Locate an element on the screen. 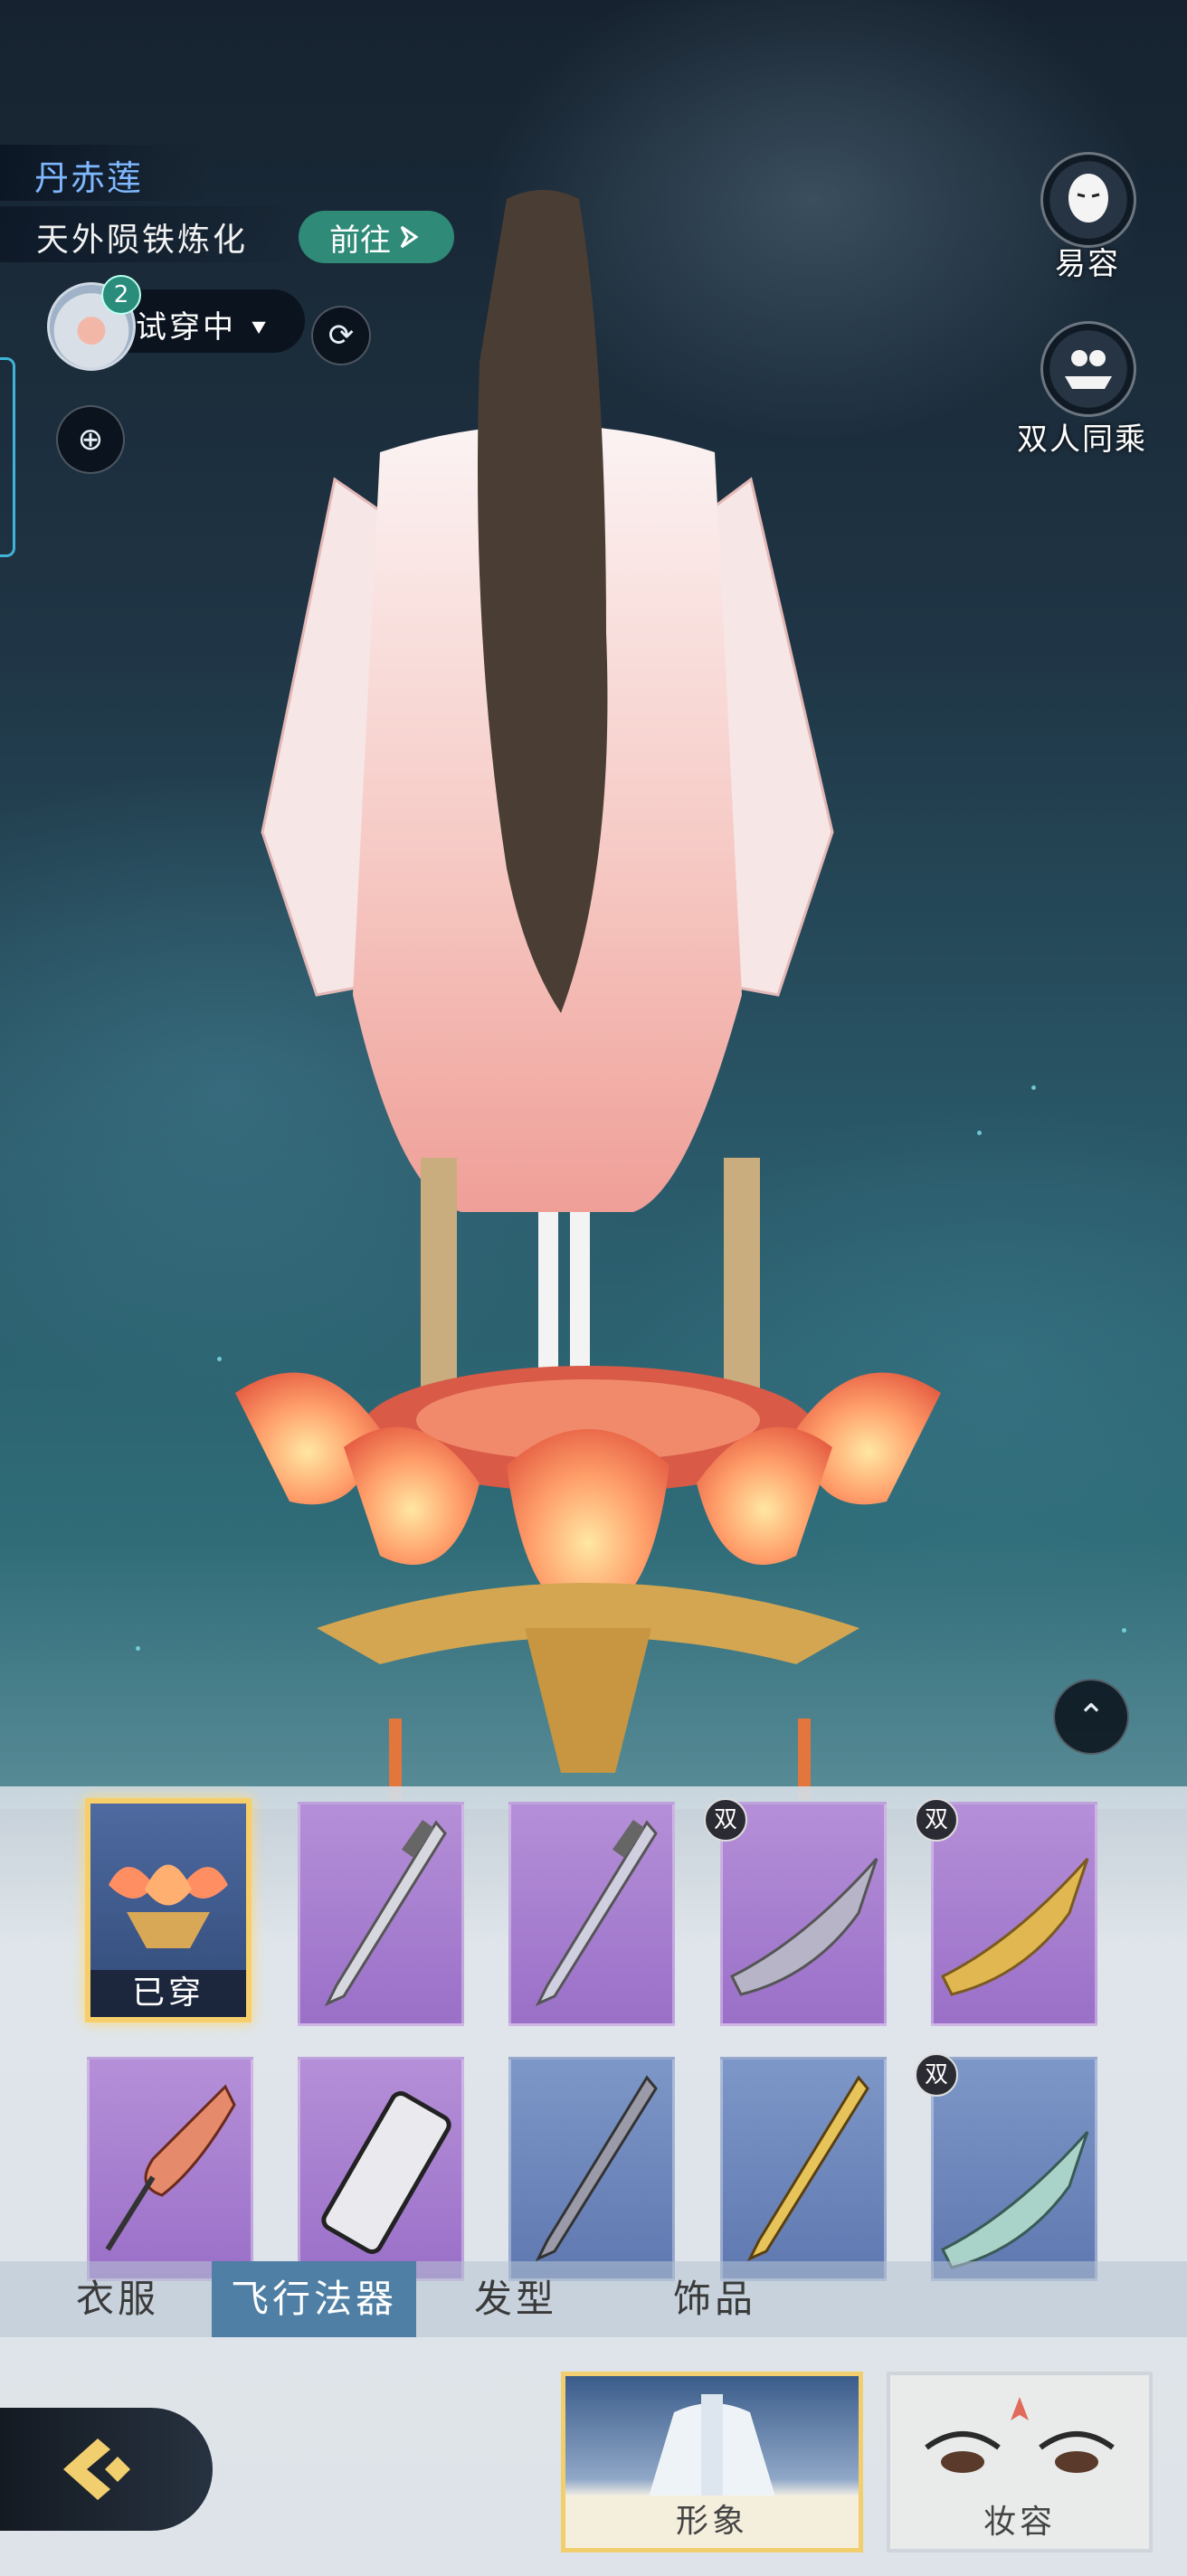  dual-ride-label: 双人同乘 is located at coordinates (1082, 440).